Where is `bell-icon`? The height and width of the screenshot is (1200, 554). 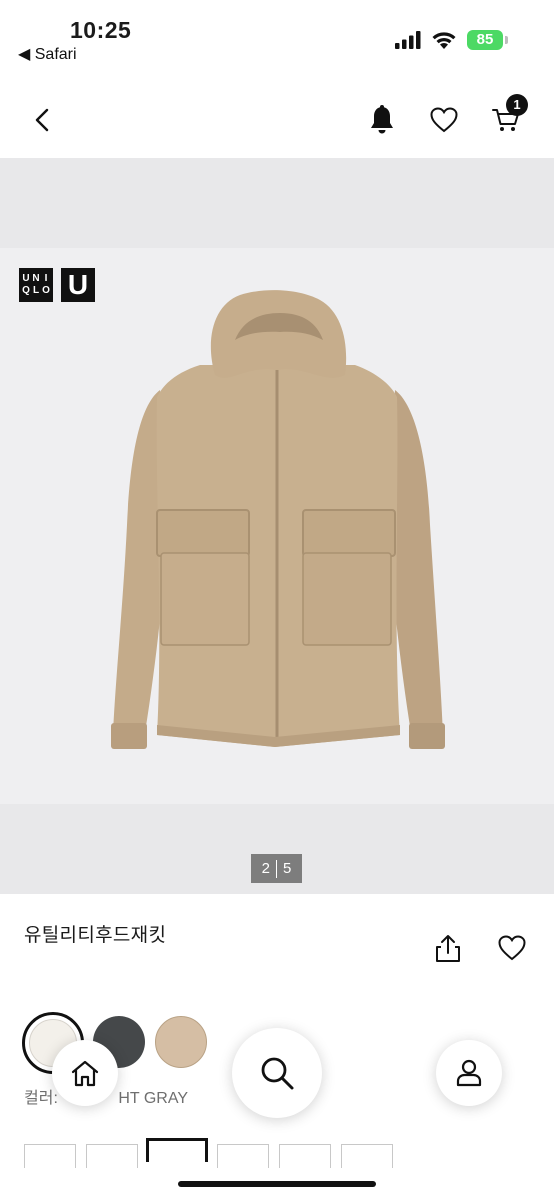 bell-icon is located at coordinates (382, 119).